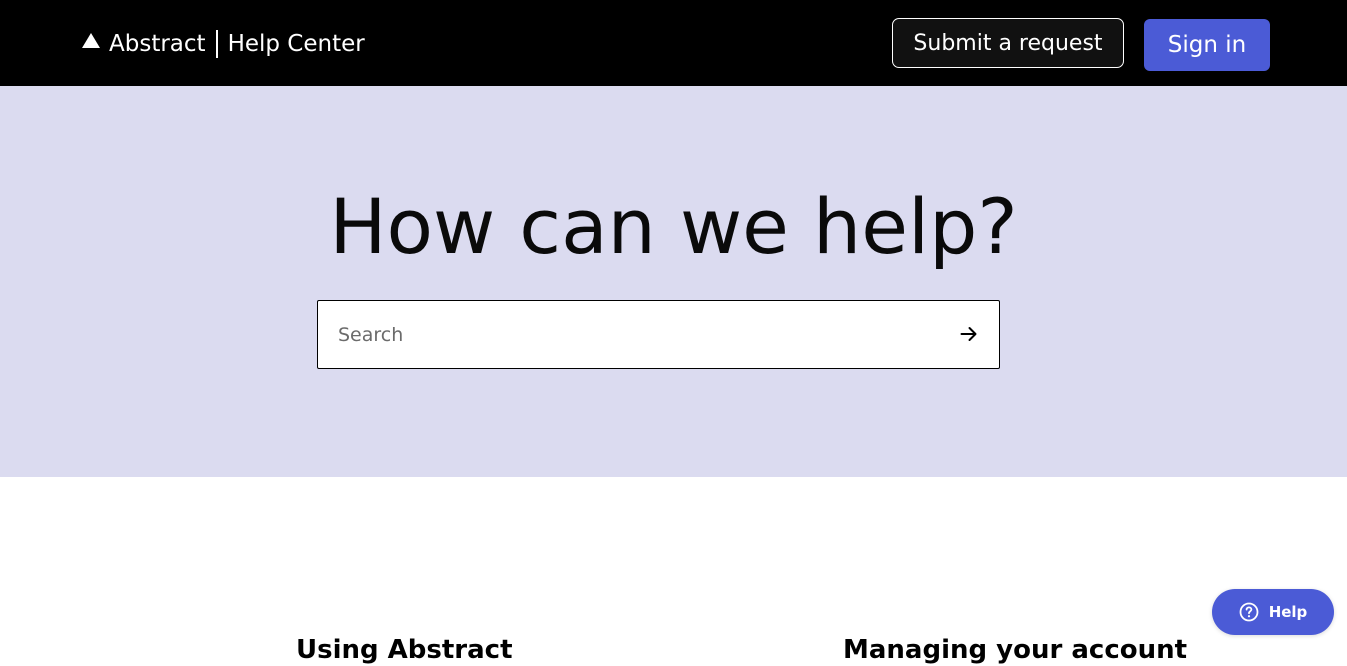 This screenshot has width=1347, height=666. What do you see at coordinates (1207, 45) in the screenshot?
I see `sign-in-button: Sign in` at bounding box center [1207, 45].